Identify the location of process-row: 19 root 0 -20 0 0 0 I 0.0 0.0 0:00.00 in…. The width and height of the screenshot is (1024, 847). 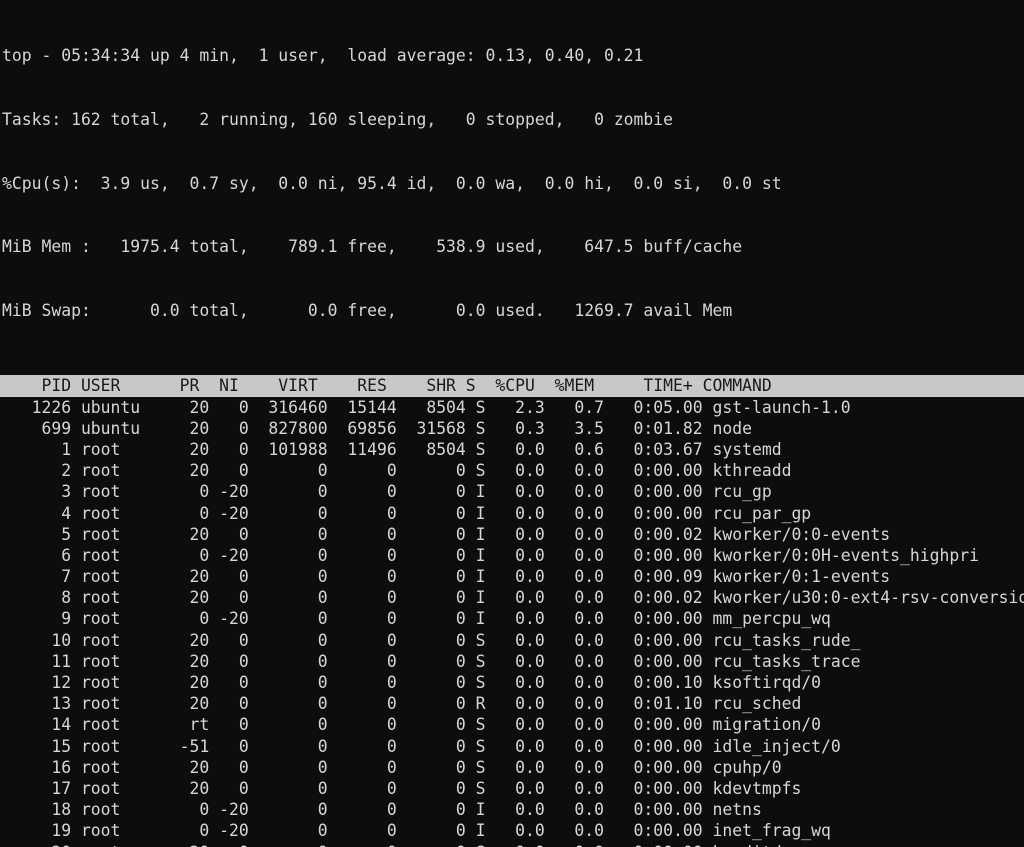
(513, 830).